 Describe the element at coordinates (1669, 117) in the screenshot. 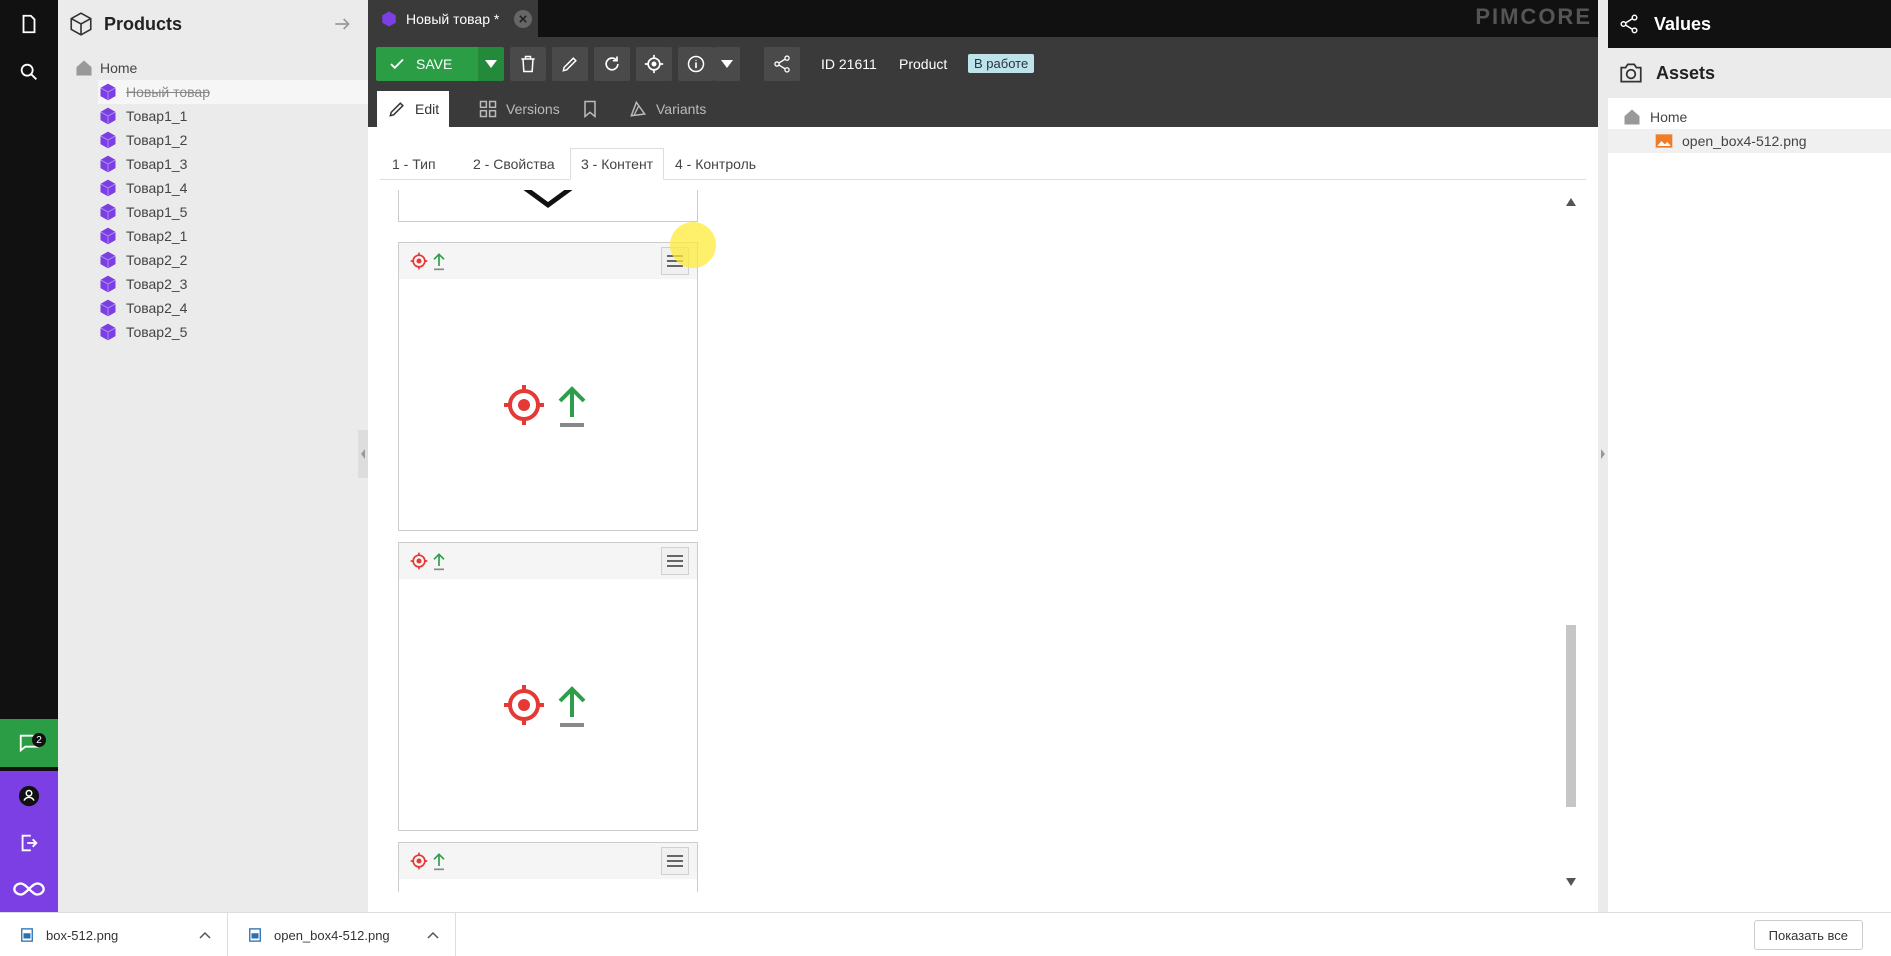

I see `assets-home-label: Home` at that location.